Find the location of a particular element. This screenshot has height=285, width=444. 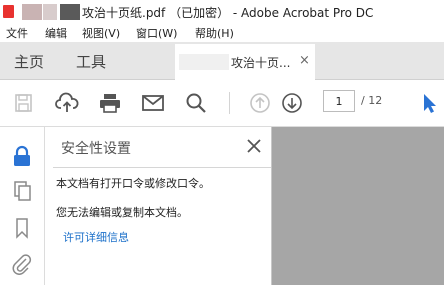

divider is located at coordinates (162, 167).